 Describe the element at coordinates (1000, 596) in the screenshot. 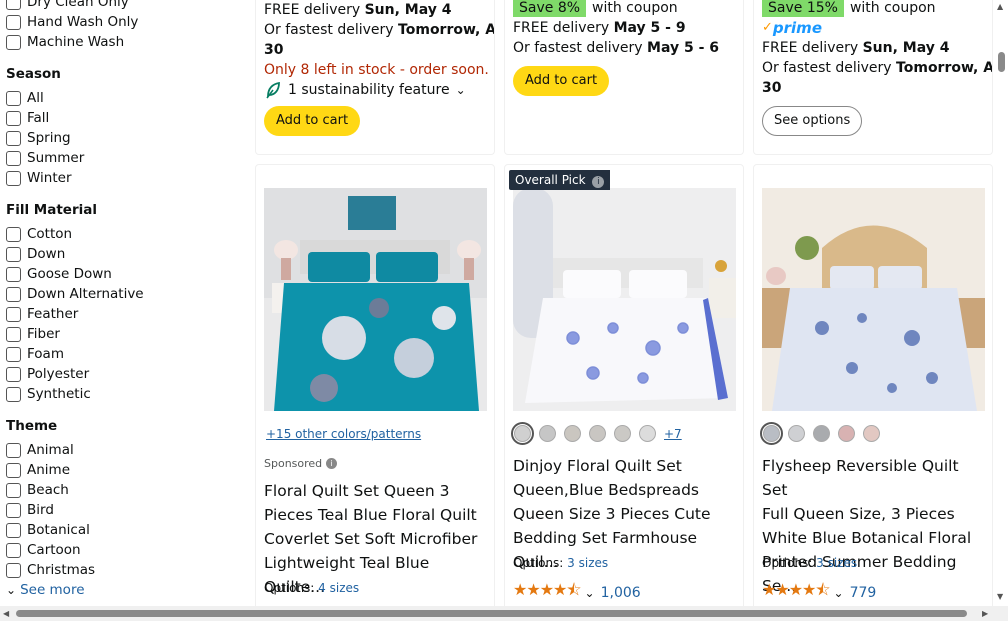

I see `scroll-down-arrow-icon: ▼` at that location.